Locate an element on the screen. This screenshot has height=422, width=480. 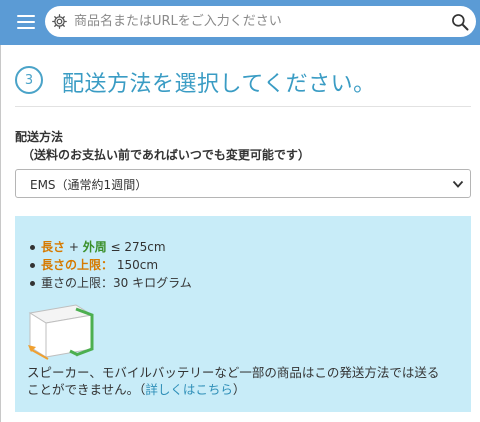
left-border is located at coordinates (0, 233).